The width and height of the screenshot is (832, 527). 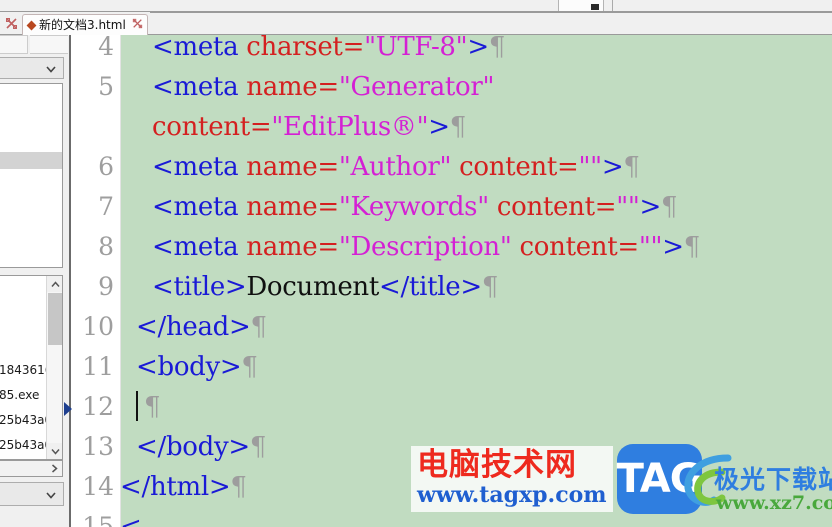 I want to click on line-number: 10, so click(x=98, y=326).